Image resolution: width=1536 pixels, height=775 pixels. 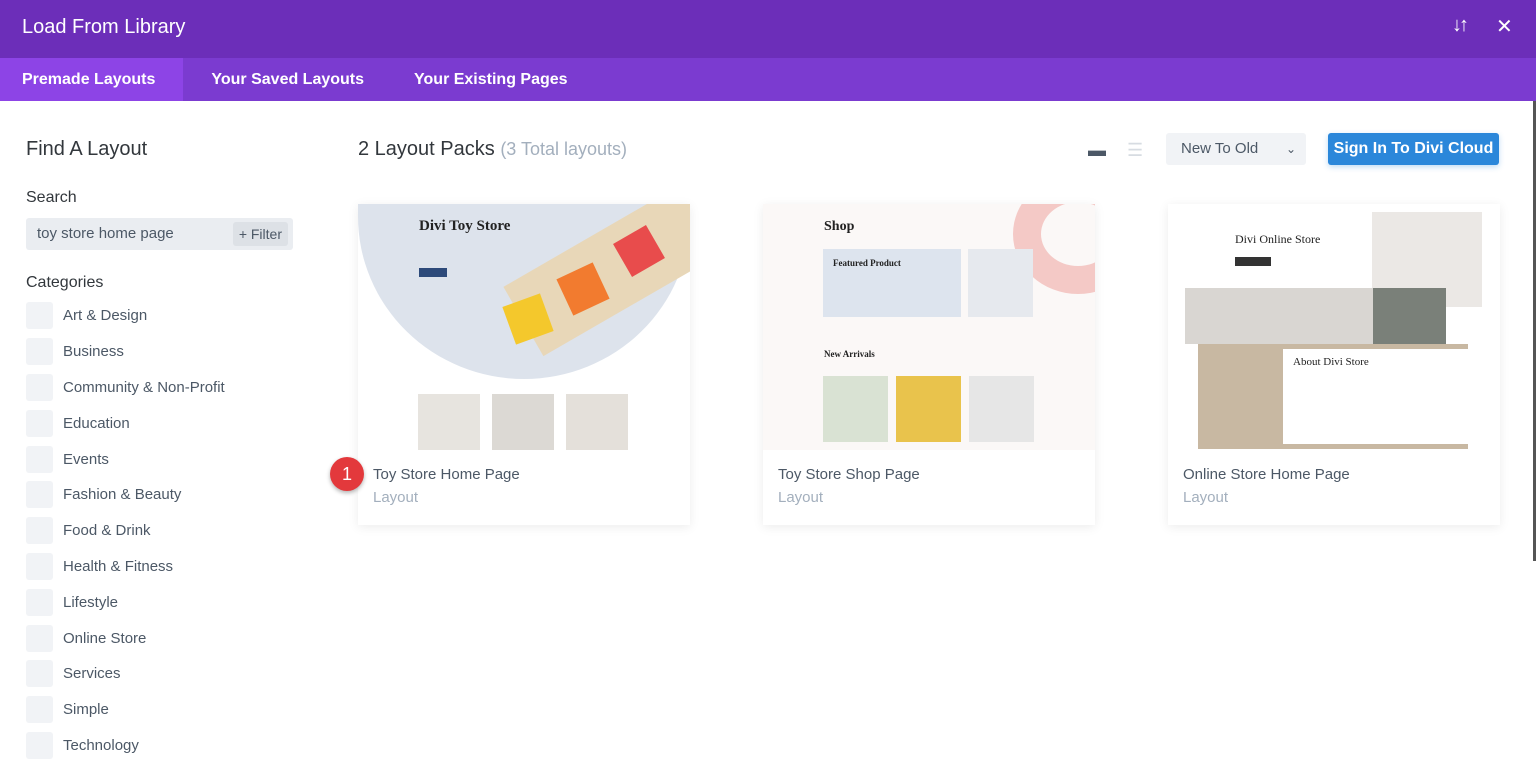 What do you see at coordinates (849, 474) in the screenshot?
I see `card-name: Toy Store Shop Page` at bounding box center [849, 474].